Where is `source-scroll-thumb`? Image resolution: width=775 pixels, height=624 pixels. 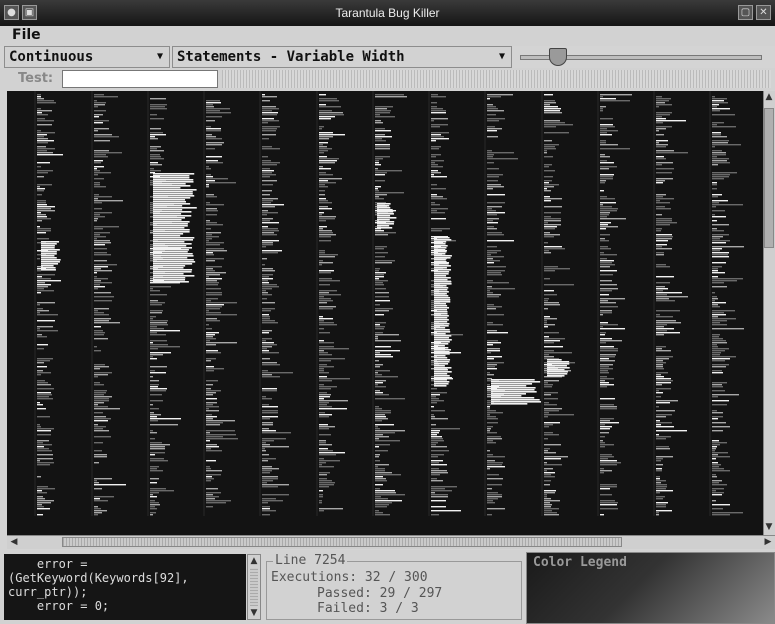
source-scroll-thumb is located at coordinates (254, 587).